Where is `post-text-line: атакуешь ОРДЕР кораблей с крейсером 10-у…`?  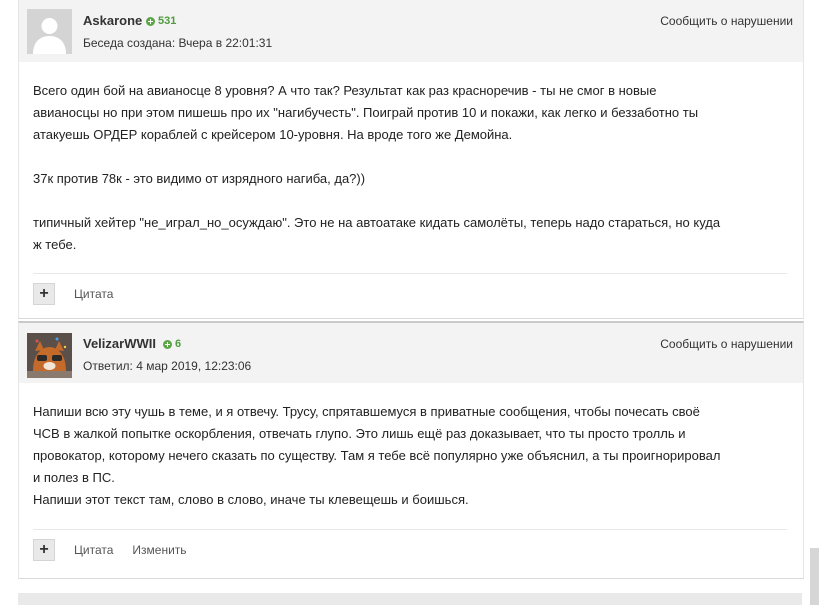
post-text-line: атакуешь ОРДЕР кораблей с крейсером 10-у… is located at coordinates (273, 134).